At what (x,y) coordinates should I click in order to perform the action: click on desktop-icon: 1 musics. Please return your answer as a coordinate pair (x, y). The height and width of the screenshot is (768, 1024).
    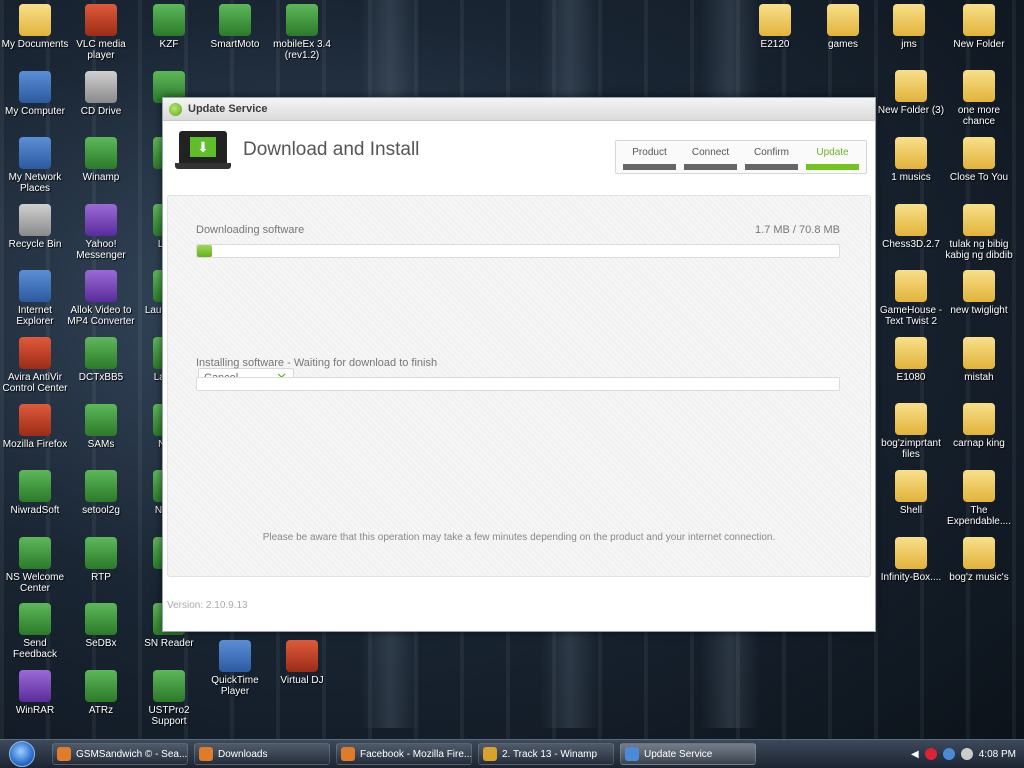
    Looking at the image, I should click on (911, 160).